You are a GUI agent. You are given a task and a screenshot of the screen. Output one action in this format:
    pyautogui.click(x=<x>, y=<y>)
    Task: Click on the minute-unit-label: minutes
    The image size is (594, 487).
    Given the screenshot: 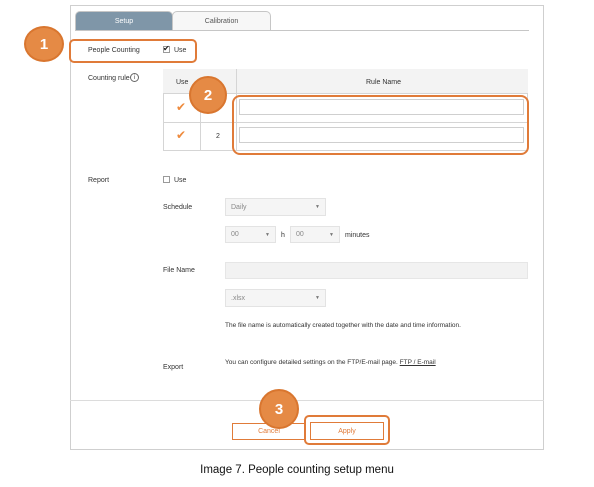 What is the action you would take?
    pyautogui.click(x=357, y=235)
    